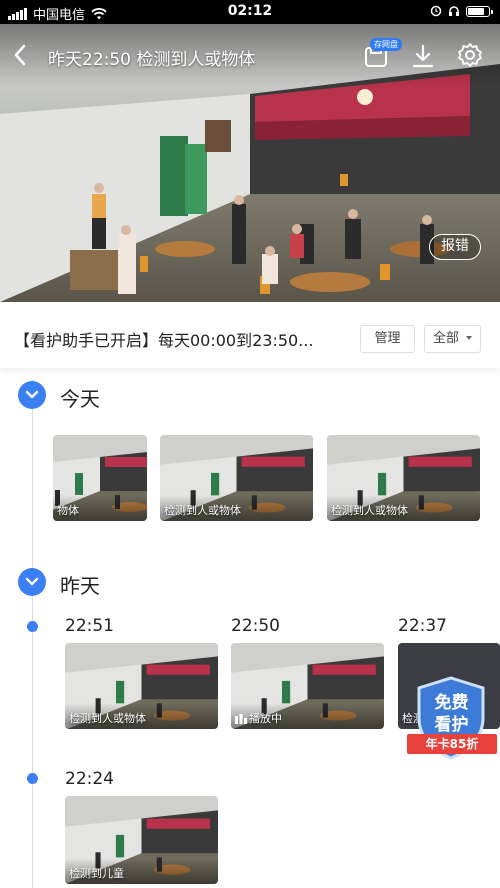 Image resolution: width=500 pixels, height=888 pixels. Describe the element at coordinates (469, 338) in the screenshot. I see `caret-down-icon` at that location.